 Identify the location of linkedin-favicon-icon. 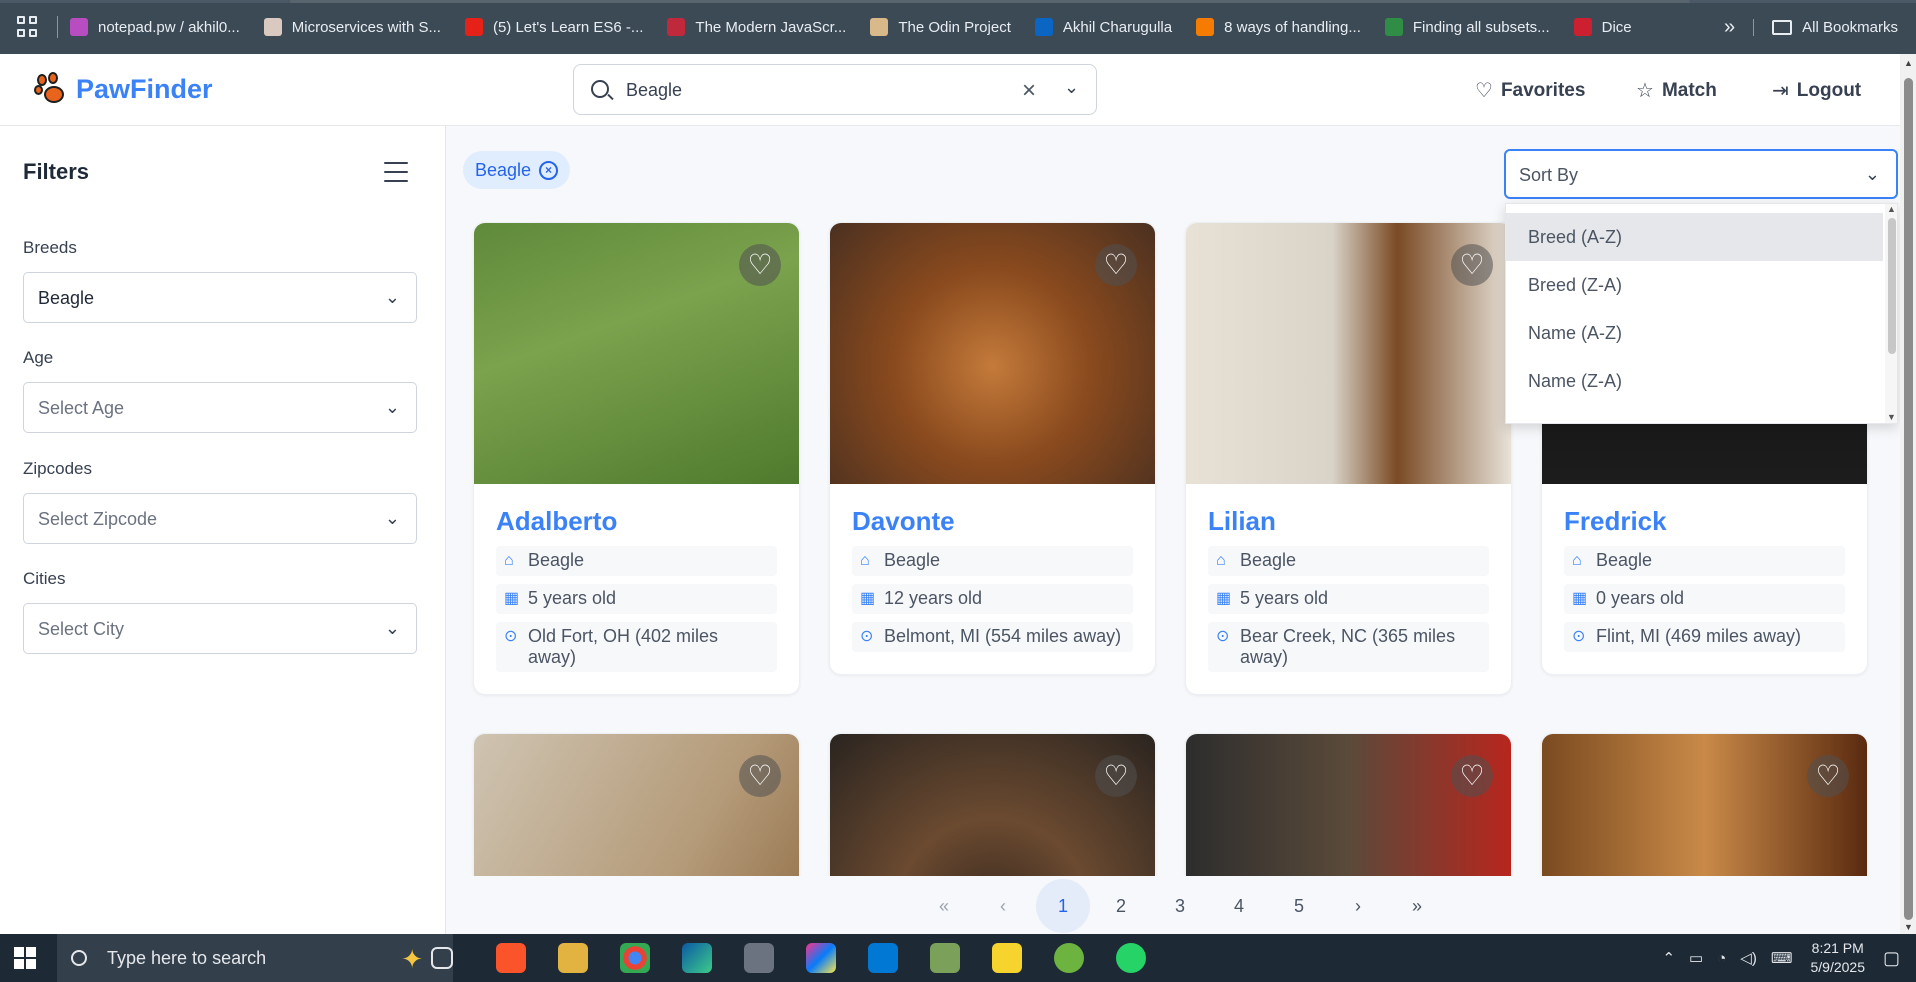
(1043, 27).